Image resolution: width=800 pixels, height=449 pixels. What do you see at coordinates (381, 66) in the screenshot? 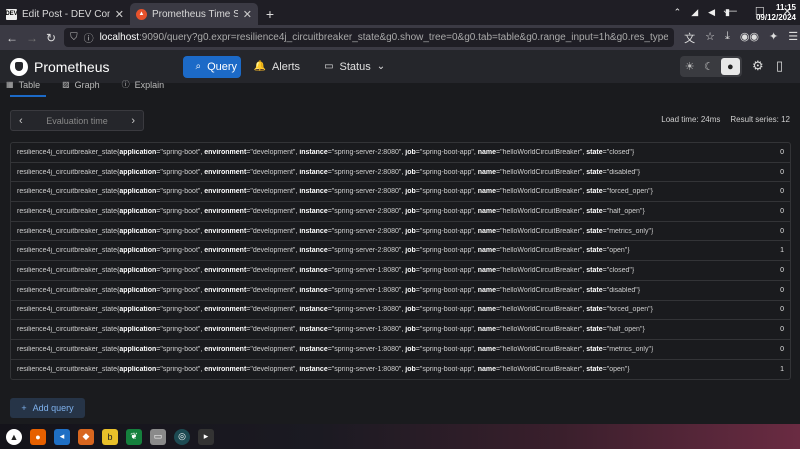
I see `chevron-down-icon: ⌄` at bounding box center [381, 66].